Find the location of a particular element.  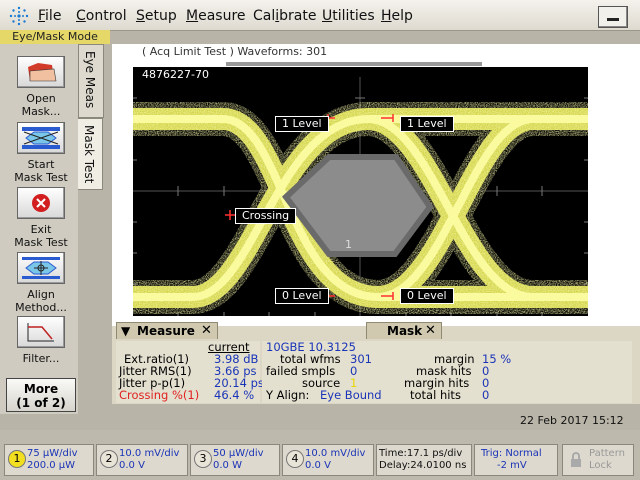

tab-mask-test: Mask Test is located at coordinates (90, 154).